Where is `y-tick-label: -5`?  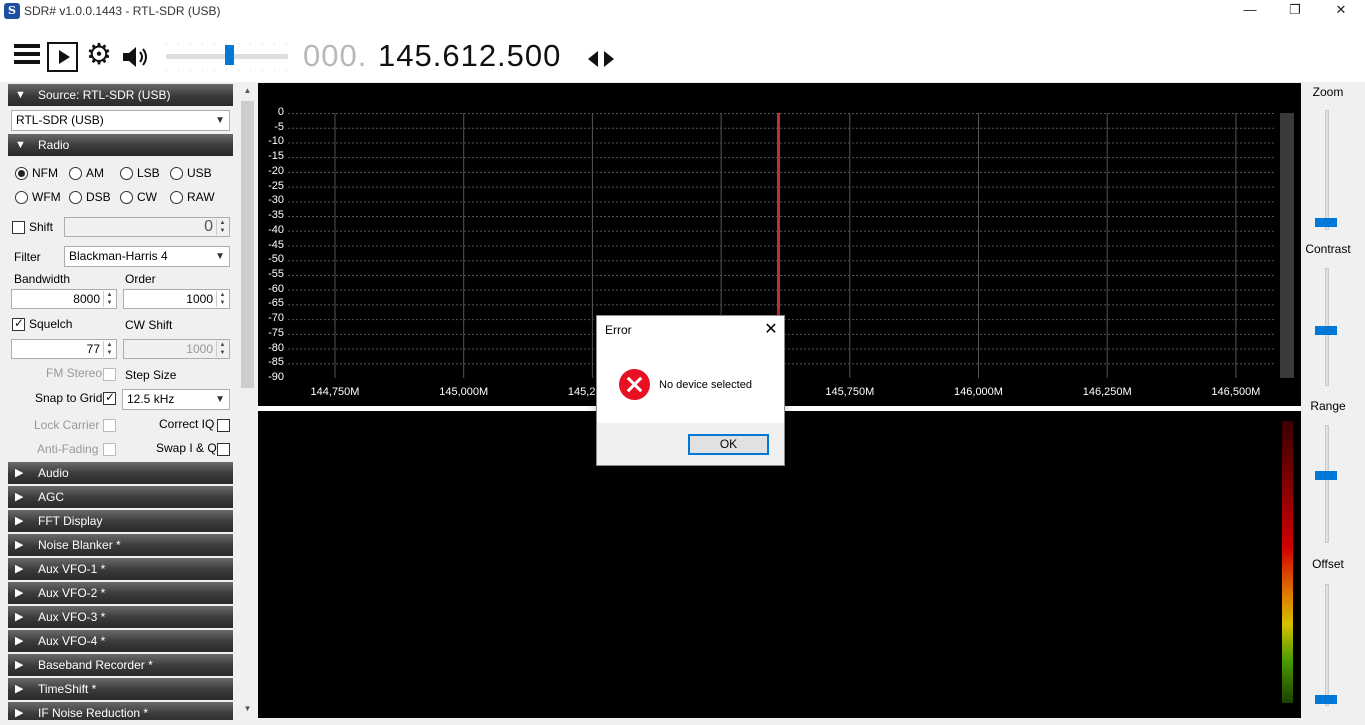
y-tick-label: -5 is located at coordinates (279, 126).